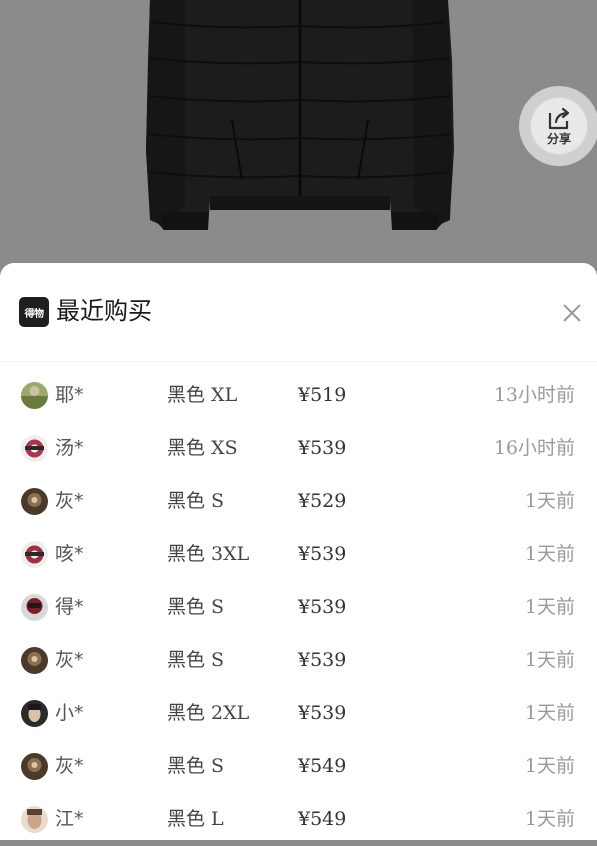 This screenshot has width=597, height=846. I want to click on sheet-title: 最近购买, so click(104, 311).